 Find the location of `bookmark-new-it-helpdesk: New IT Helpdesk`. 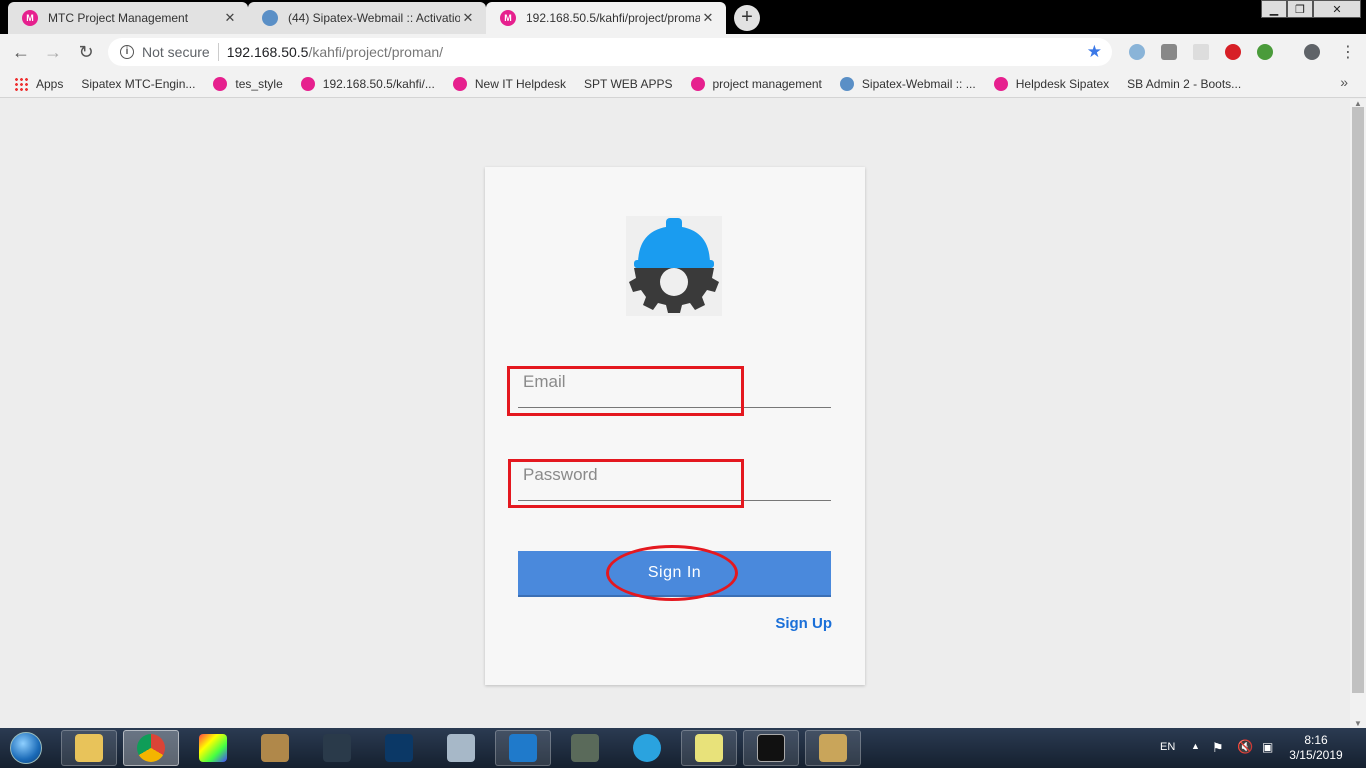

bookmark-new-it-helpdesk: New IT Helpdesk is located at coordinates (509, 83).